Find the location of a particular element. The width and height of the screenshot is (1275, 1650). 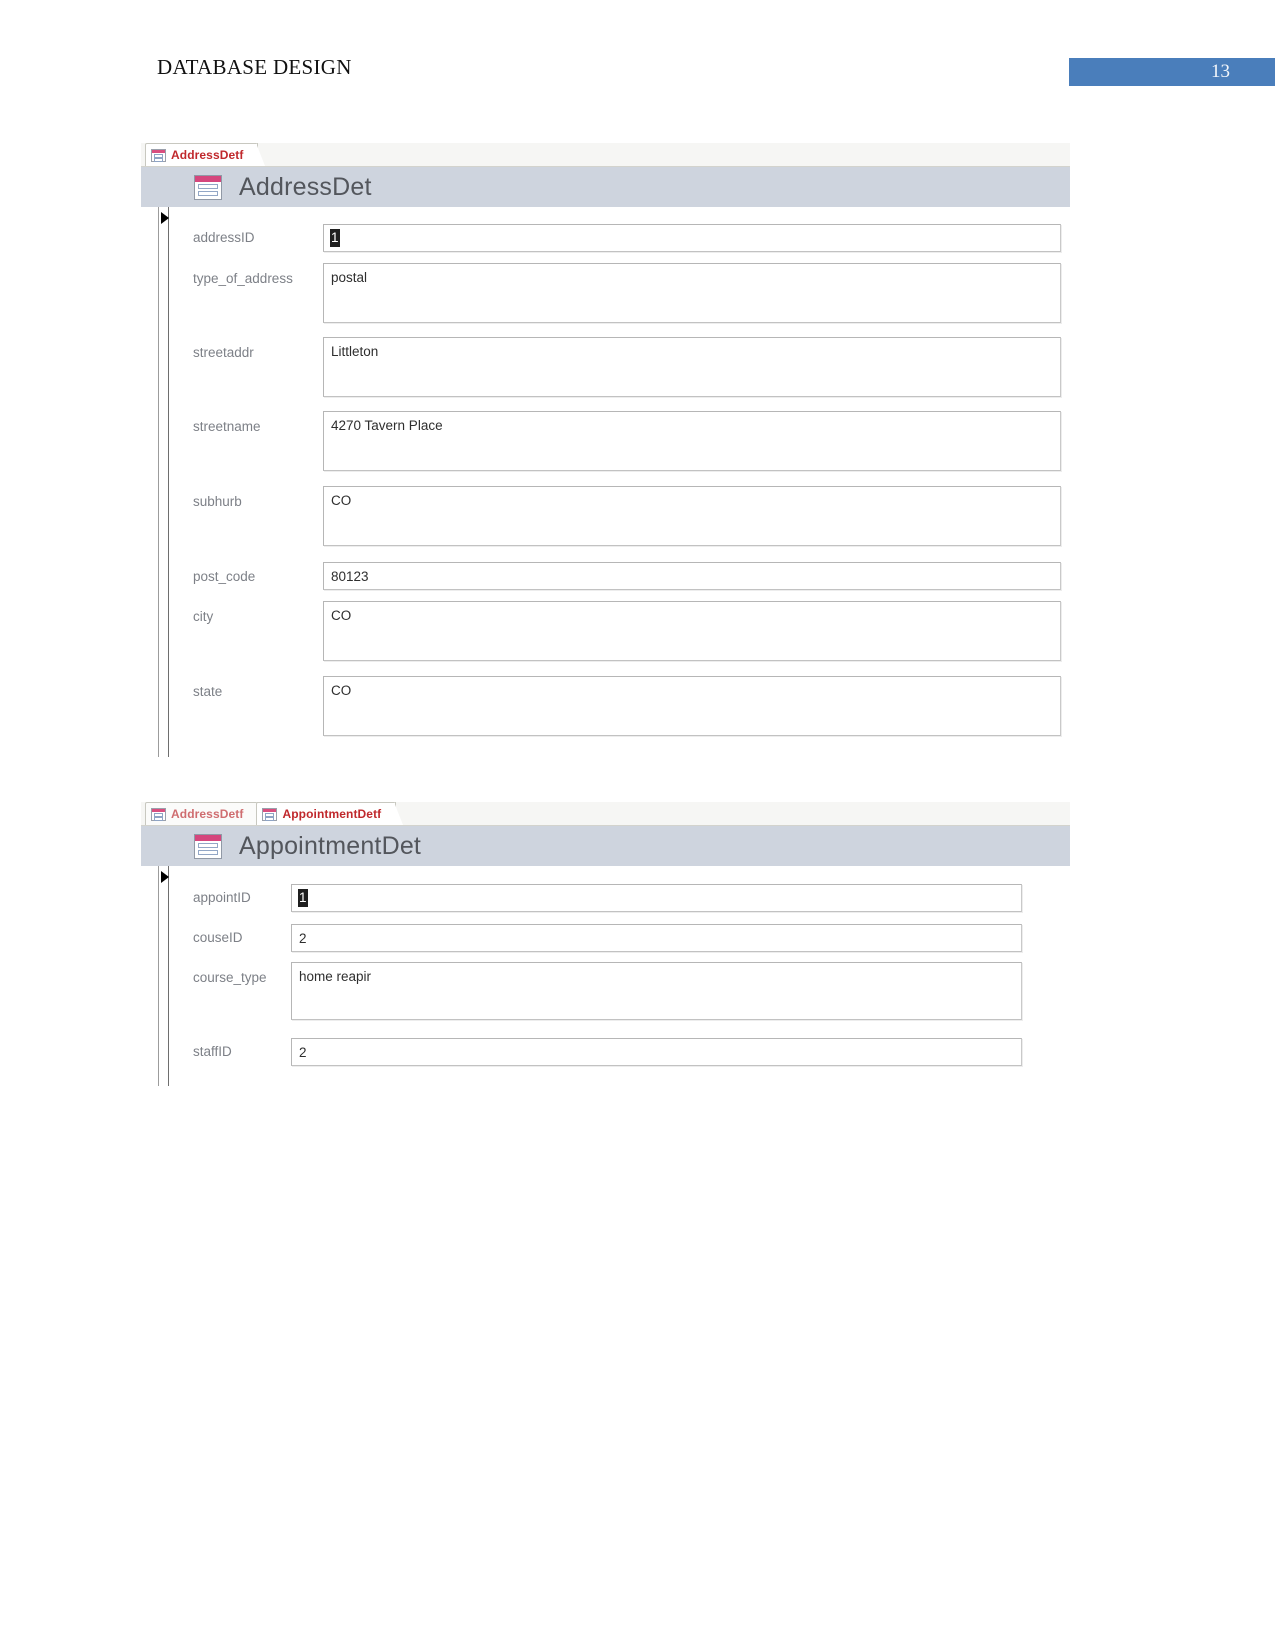

field-input-city: CO is located at coordinates (692, 631).